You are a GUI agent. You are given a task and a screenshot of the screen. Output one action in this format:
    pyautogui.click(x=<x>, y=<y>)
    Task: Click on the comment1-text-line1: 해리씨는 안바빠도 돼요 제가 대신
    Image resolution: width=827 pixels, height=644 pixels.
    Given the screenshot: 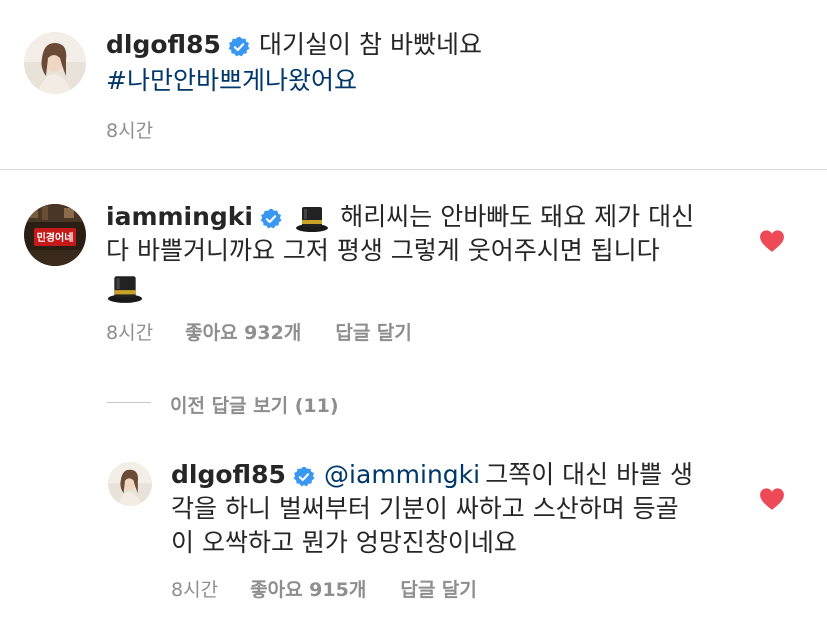 What is the action you would take?
    pyautogui.click(x=517, y=216)
    